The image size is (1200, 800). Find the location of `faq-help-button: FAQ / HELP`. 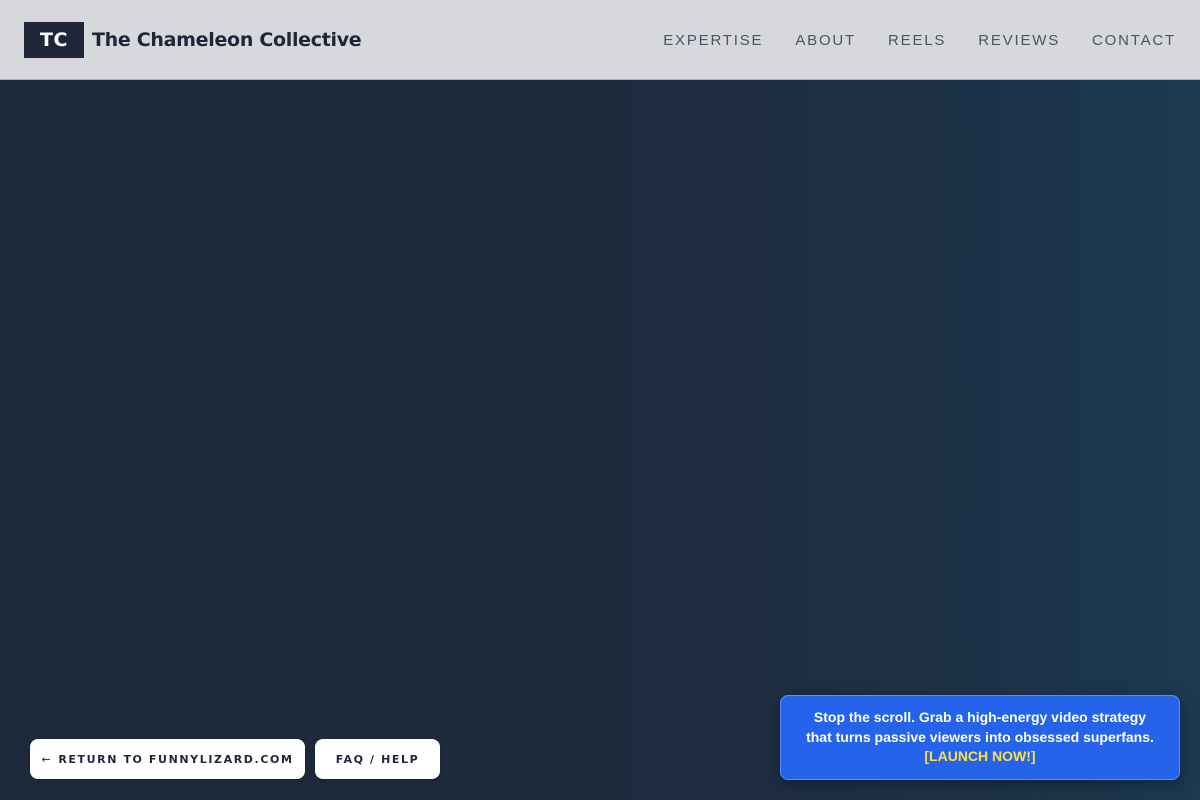

faq-help-button: FAQ / HELP is located at coordinates (377, 759).